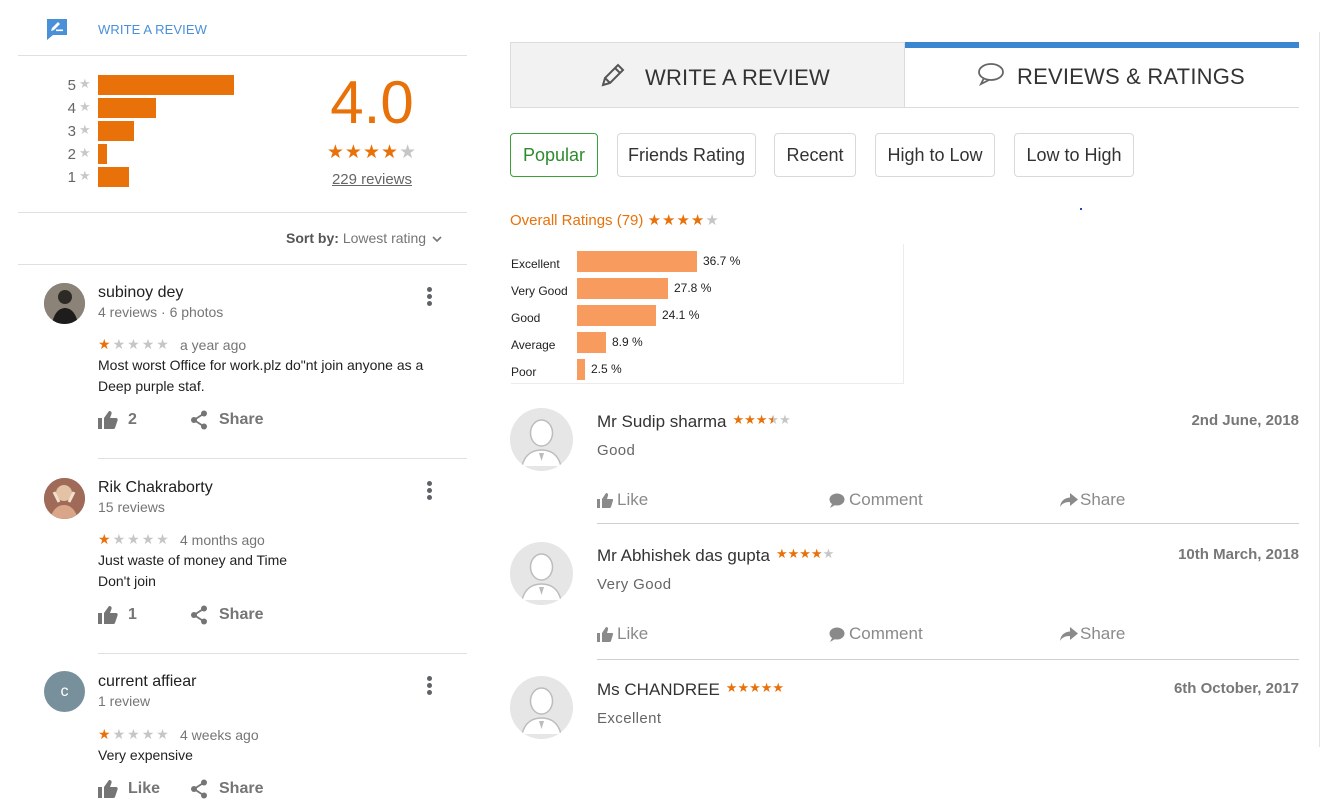 This screenshot has width=1325, height=803. I want to click on filter-high-to-low: High to Low, so click(935, 155).